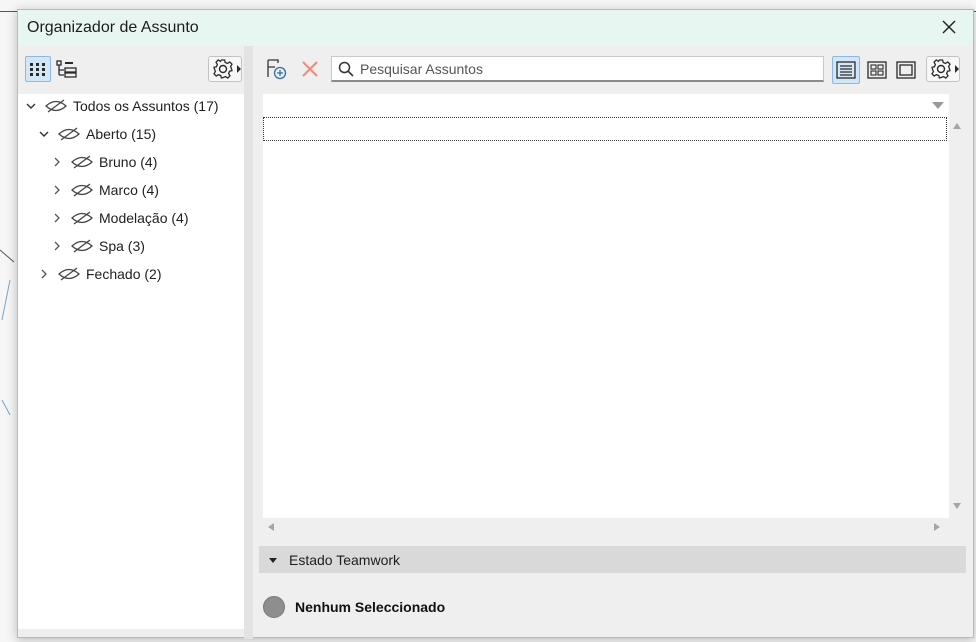 The width and height of the screenshot is (976, 642). I want to click on section-title: Estado Teamwork, so click(345, 559).